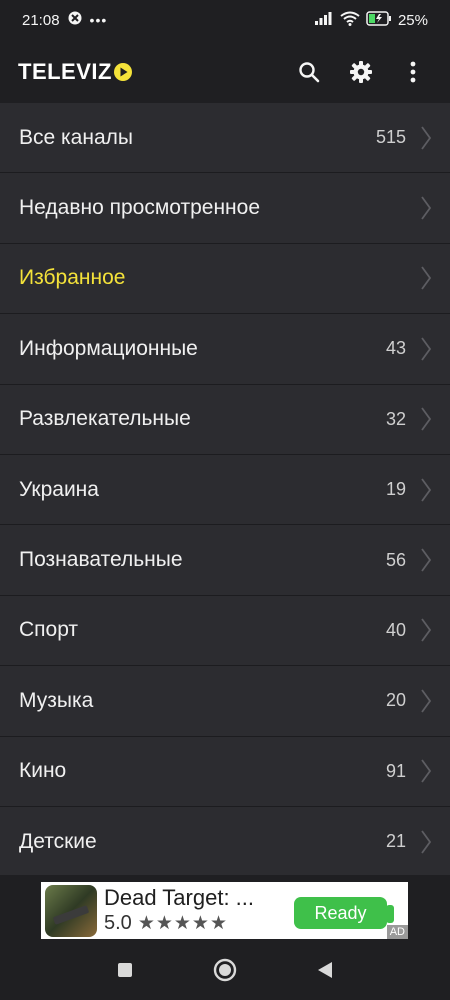 The width and height of the screenshot is (450, 1000). I want to click on system-nav-bar, so click(225, 970).